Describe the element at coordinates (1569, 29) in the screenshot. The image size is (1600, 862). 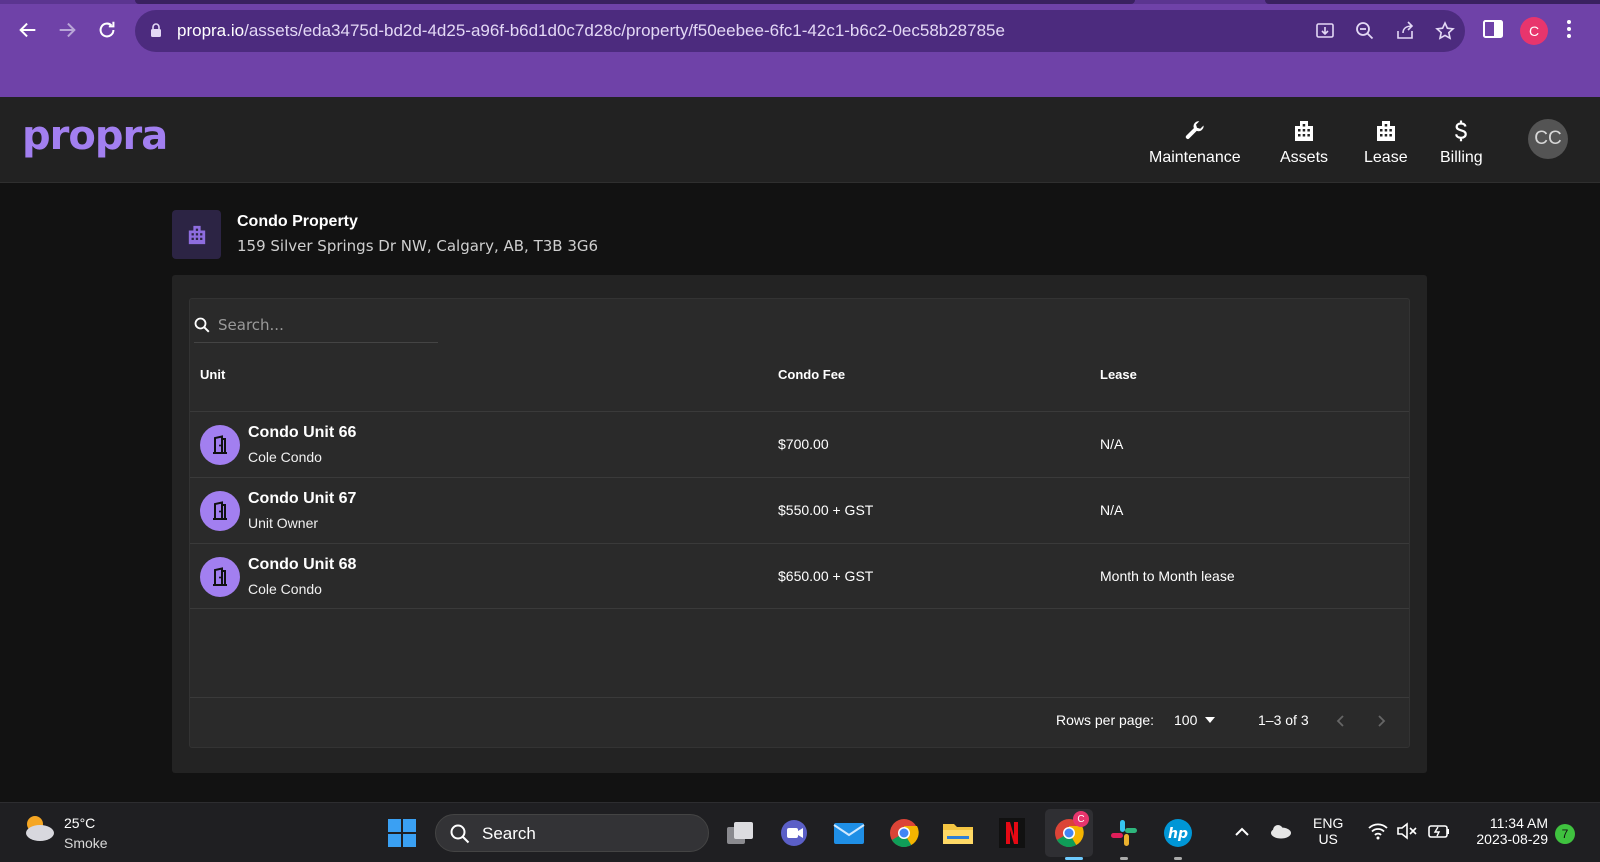
I see `kebab-menu-icon` at that location.